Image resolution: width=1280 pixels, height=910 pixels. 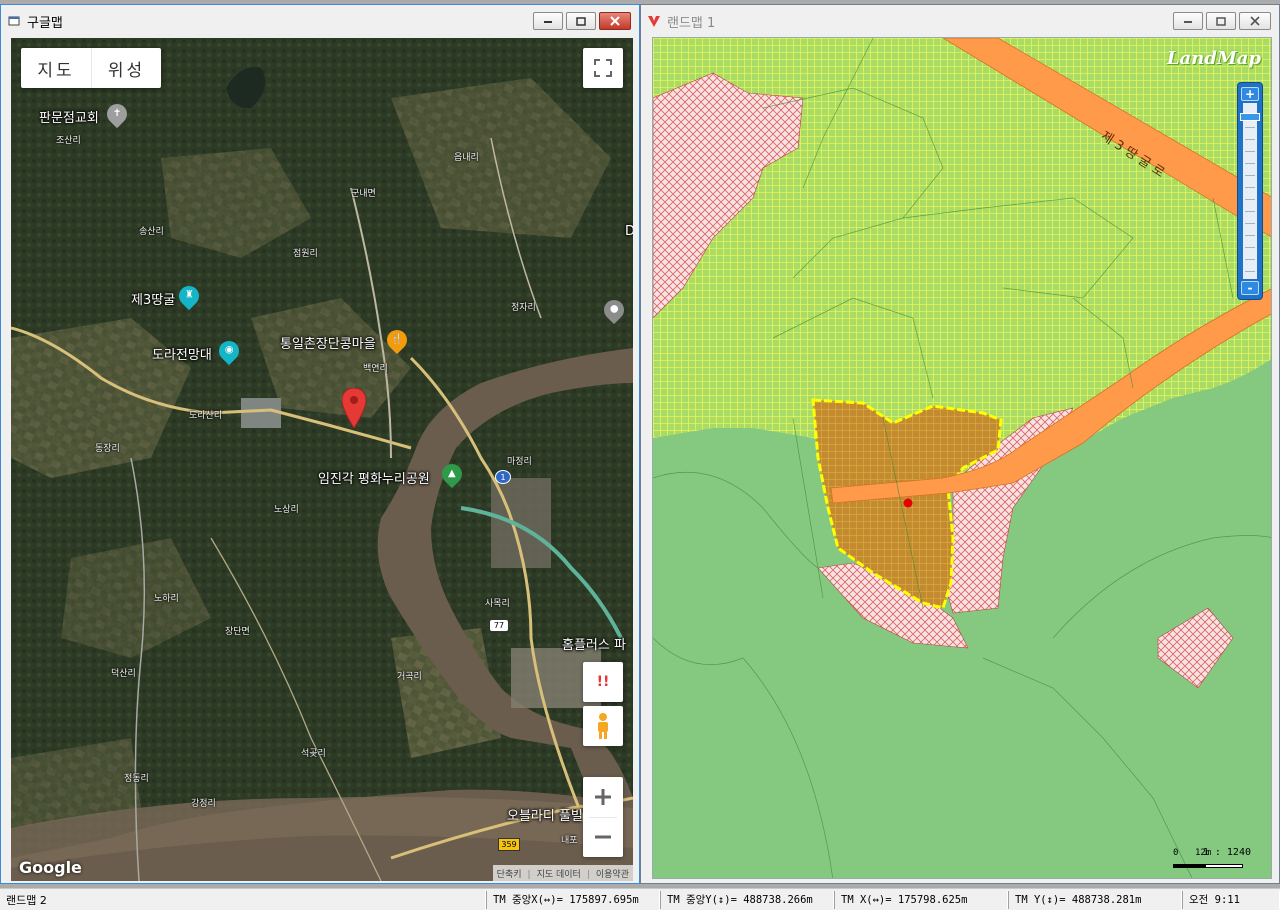 What do you see at coordinates (960, 21) in the screenshot?
I see `landmap-window-titlebar: 랜드맵 1` at bounding box center [960, 21].